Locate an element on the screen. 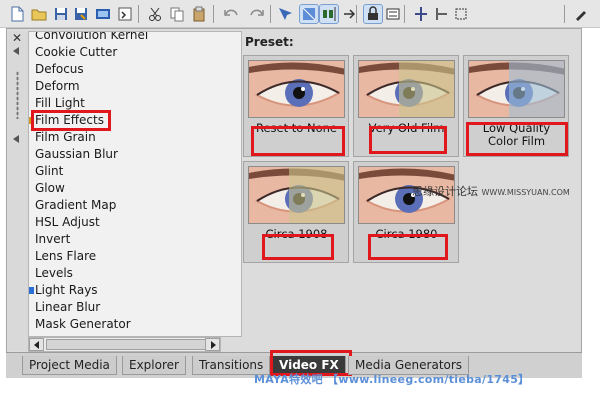 The width and height of the screenshot is (600, 394). effect-list-item: Mask Generator is located at coordinates (125, 324).